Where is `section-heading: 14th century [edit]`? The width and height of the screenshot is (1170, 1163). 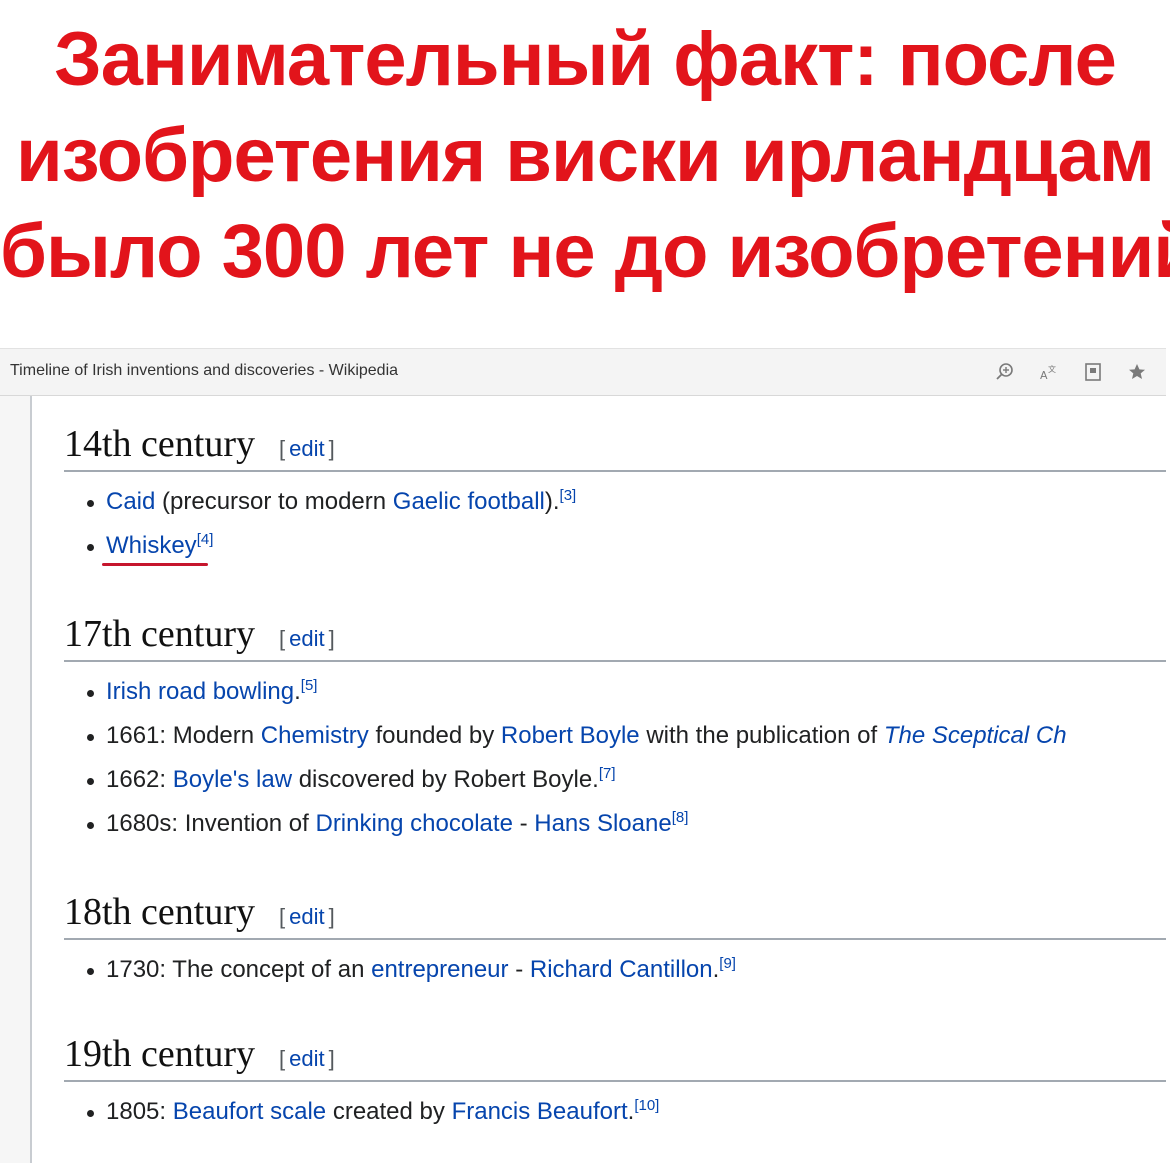 section-heading: 14th century [edit] is located at coordinates (615, 447).